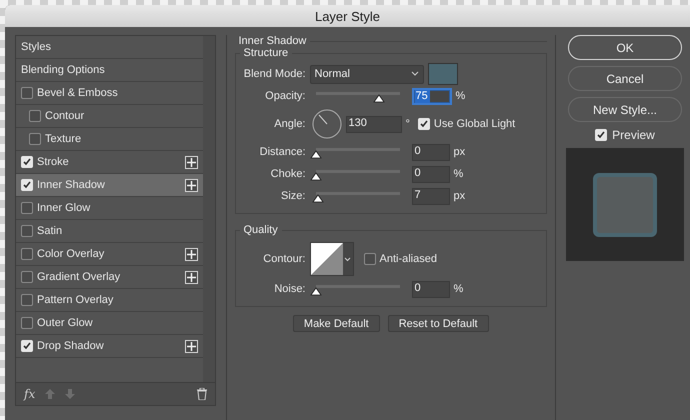 The height and width of the screenshot is (420, 690). What do you see at coordinates (633, 135) in the screenshot?
I see `checkbox-label: Preview` at bounding box center [633, 135].